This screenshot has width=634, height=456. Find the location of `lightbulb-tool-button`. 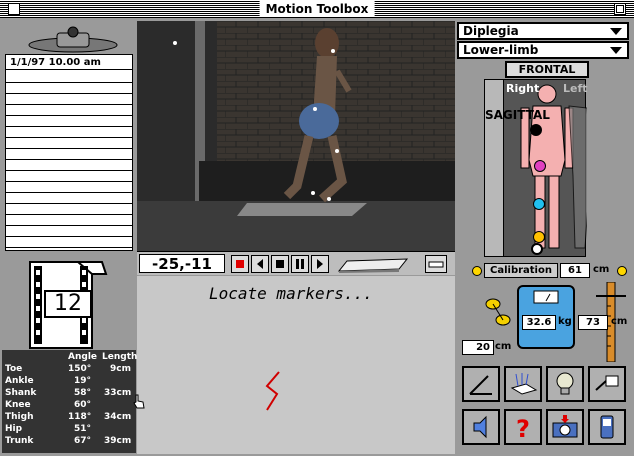

lightbulb-tool-button is located at coordinates (565, 384).